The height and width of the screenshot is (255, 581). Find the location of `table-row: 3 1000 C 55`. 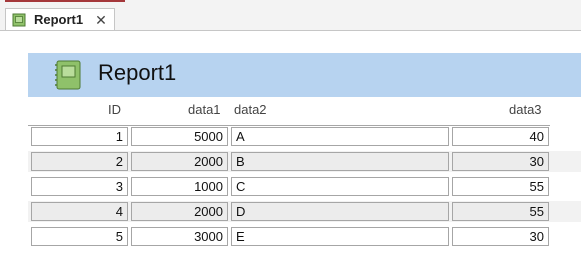

table-row: 3 1000 C 55 is located at coordinates (290, 186).